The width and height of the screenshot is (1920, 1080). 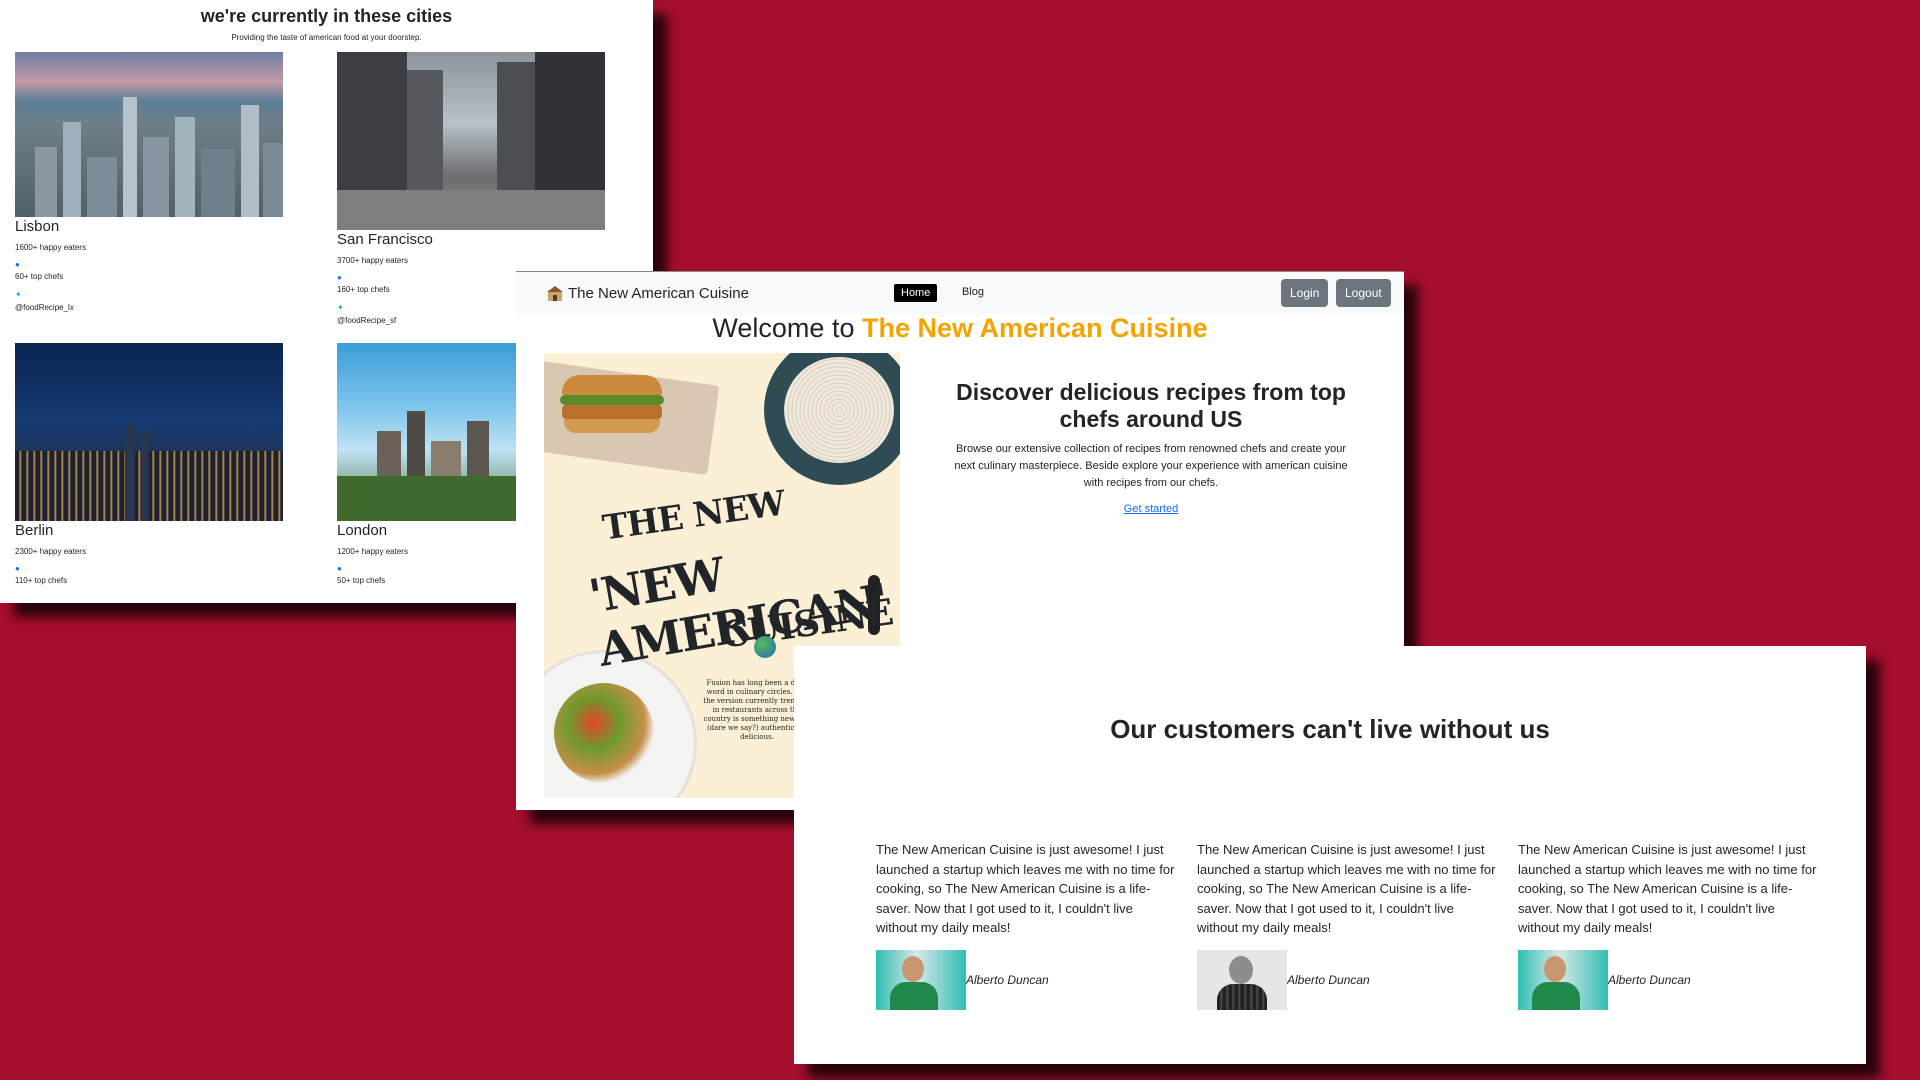 I want to click on twitter-icon: ✦, so click(x=150, y=295).